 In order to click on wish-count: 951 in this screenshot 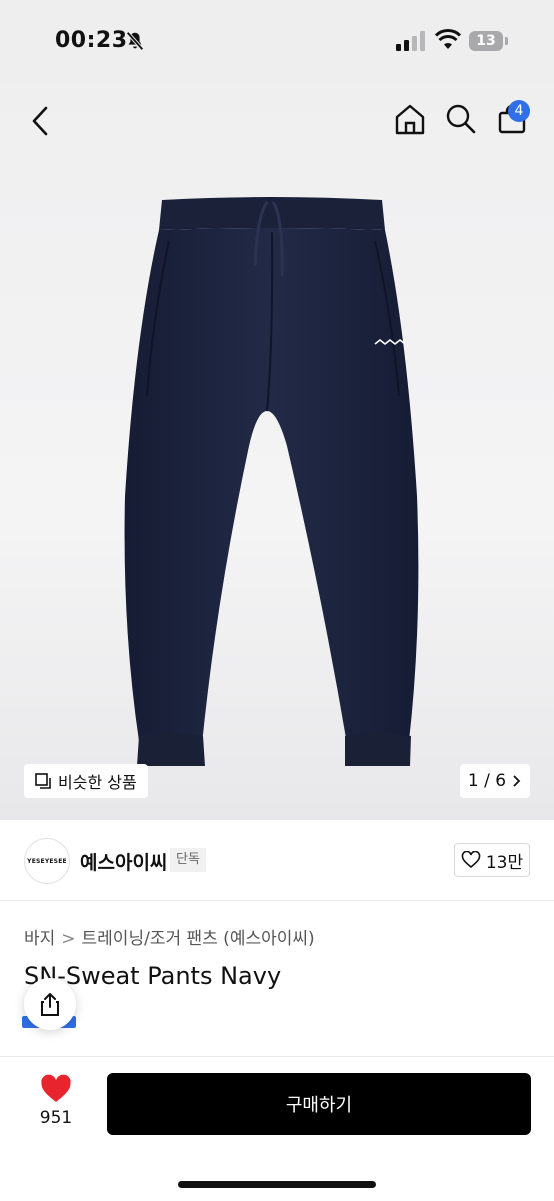, I will do `click(56, 1118)`.